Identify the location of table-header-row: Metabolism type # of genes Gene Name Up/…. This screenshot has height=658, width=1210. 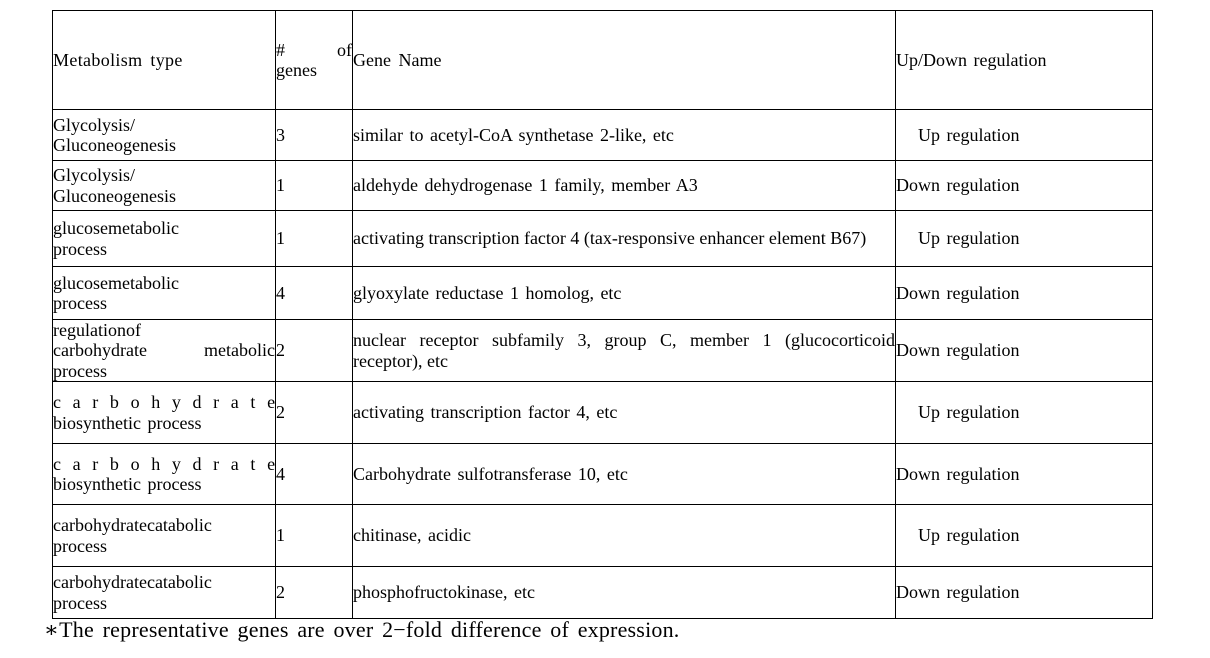
(602, 60).